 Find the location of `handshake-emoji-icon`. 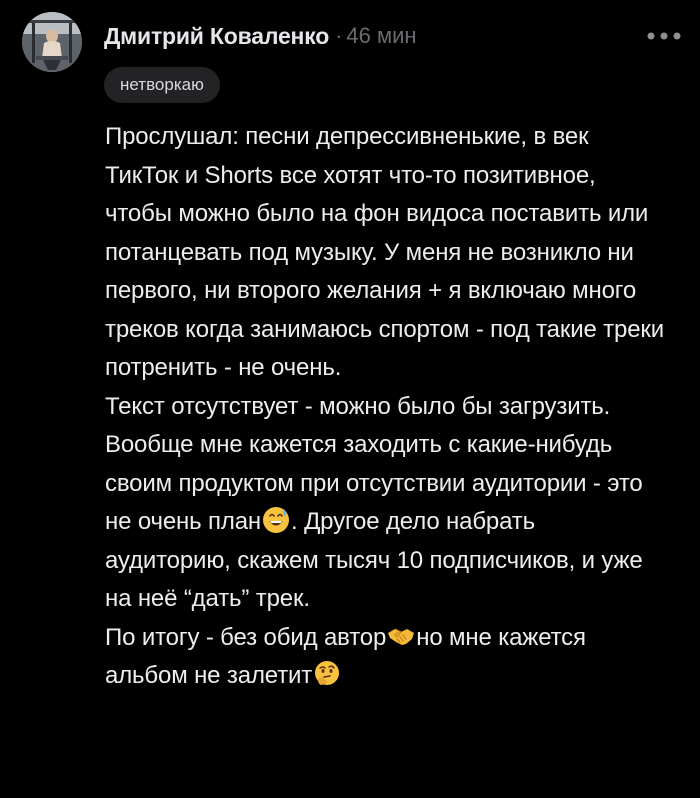

handshake-emoji-icon is located at coordinates (401, 636).